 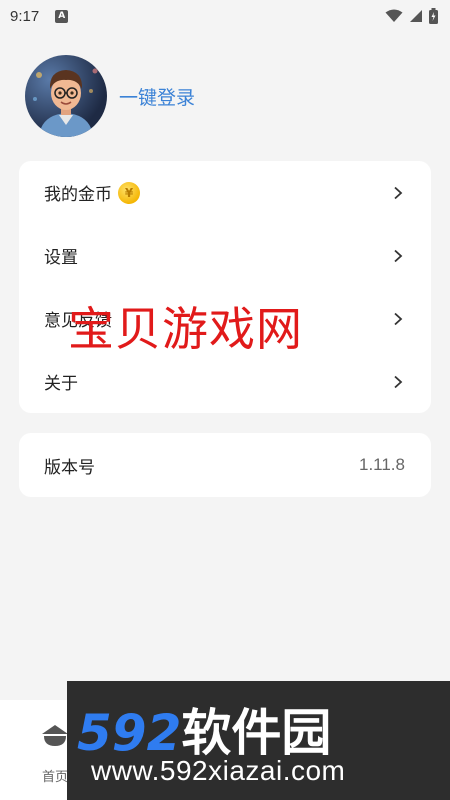 What do you see at coordinates (69, 467) in the screenshot?
I see `version-label: 版本号` at bounding box center [69, 467].